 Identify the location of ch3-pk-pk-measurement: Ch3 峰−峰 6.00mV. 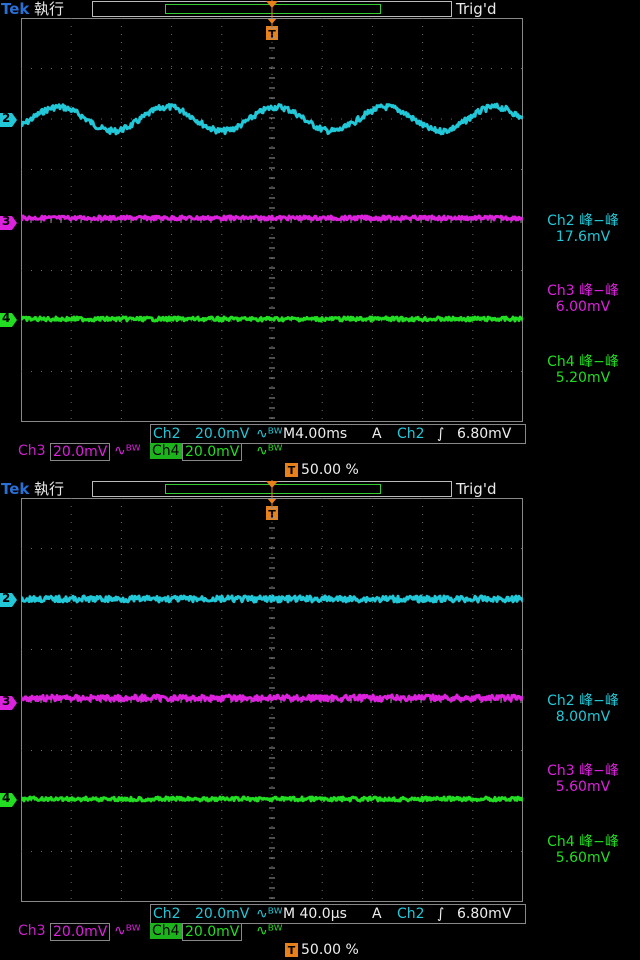
(583, 299).